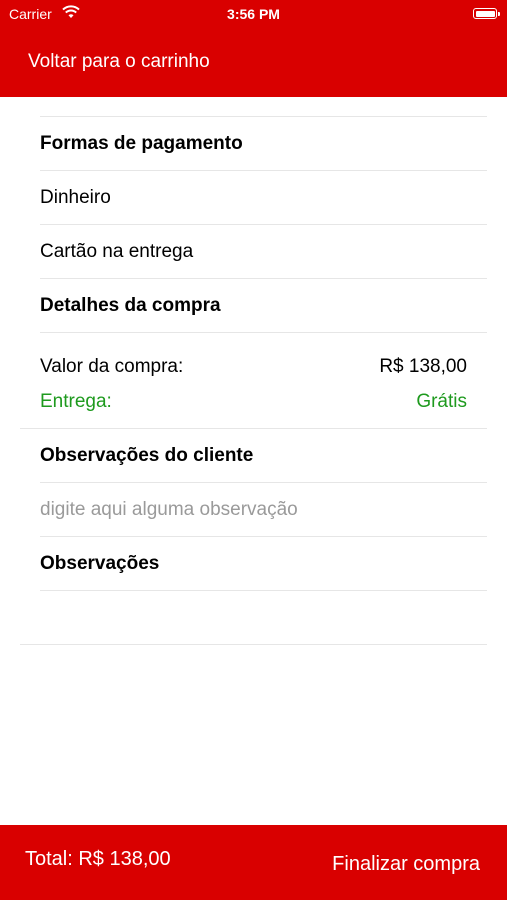 Image resolution: width=507 pixels, height=900 pixels. Describe the element at coordinates (169, 510) in the screenshot. I see `client-notes-input: digite aqui alguma observação` at that location.